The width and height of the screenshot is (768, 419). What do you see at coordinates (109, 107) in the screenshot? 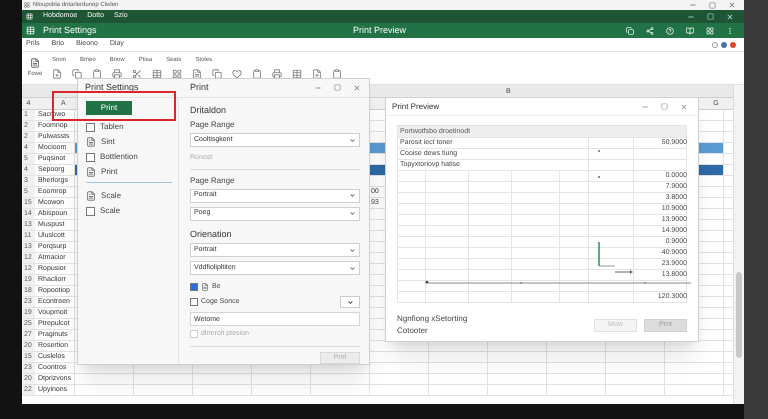
I see `print-button: Print` at bounding box center [109, 107].